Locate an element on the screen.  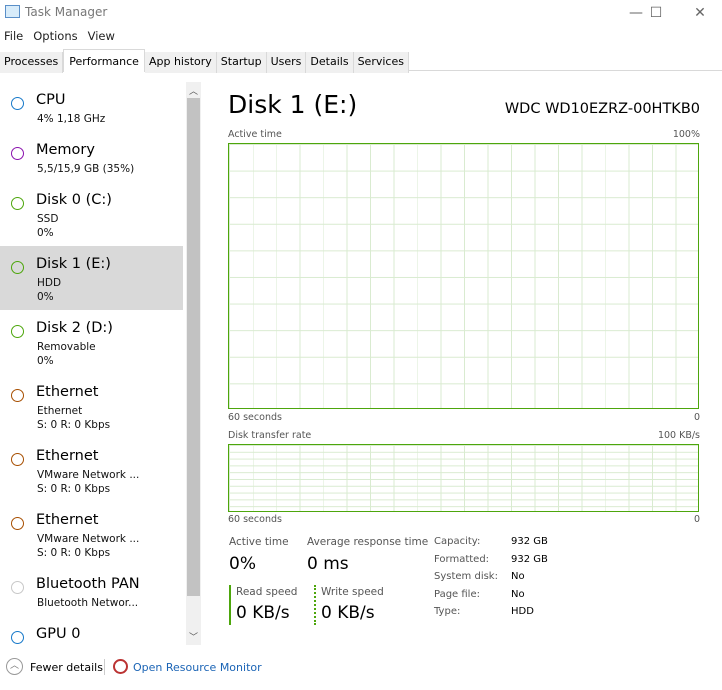
maximize-button: ☐ is located at coordinates (656, 13).